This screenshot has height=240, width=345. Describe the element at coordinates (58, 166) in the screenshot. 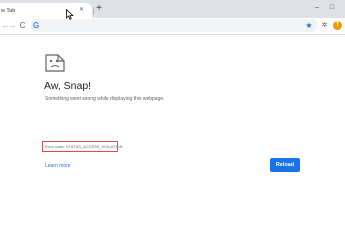

I see `learn-more-link: Learn more` at that location.